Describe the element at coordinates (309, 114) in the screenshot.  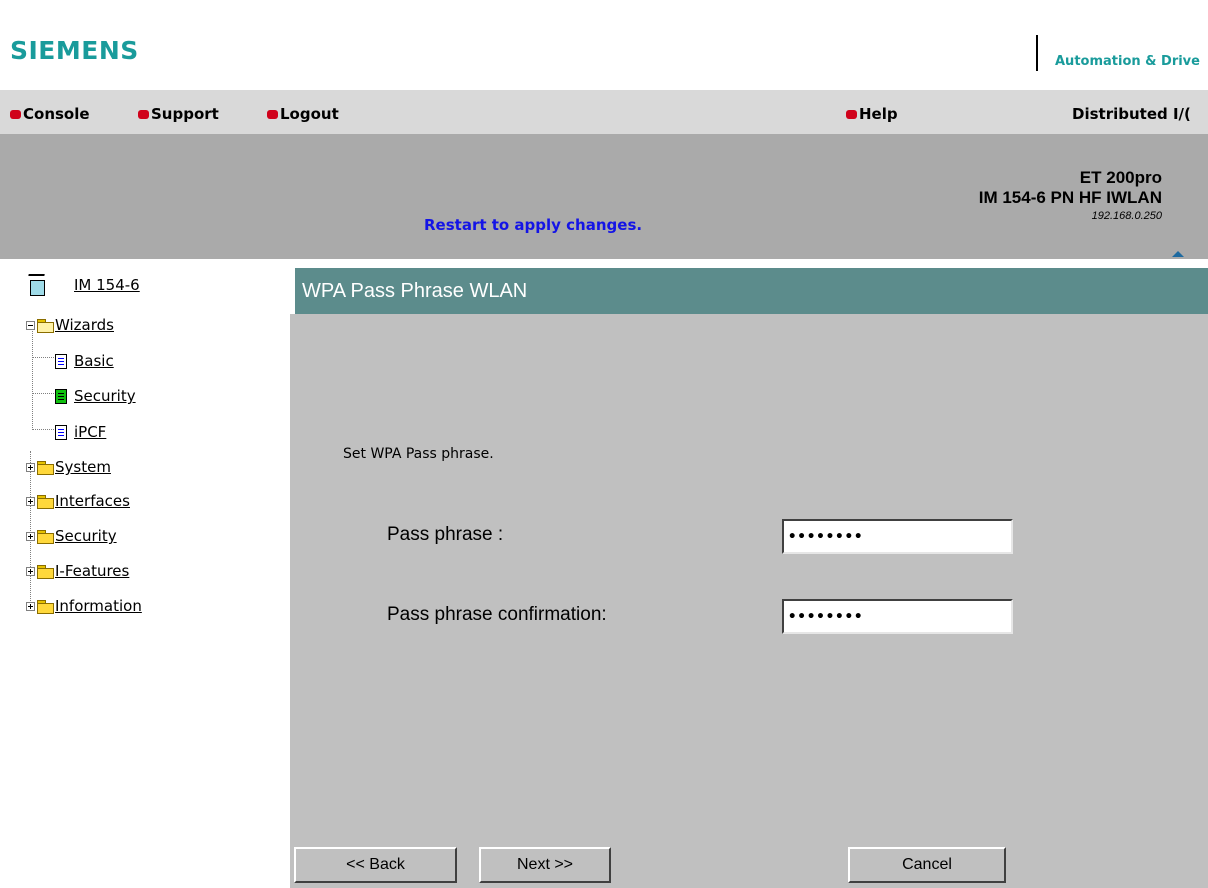
I see `nav-logout-label: Logout` at that location.